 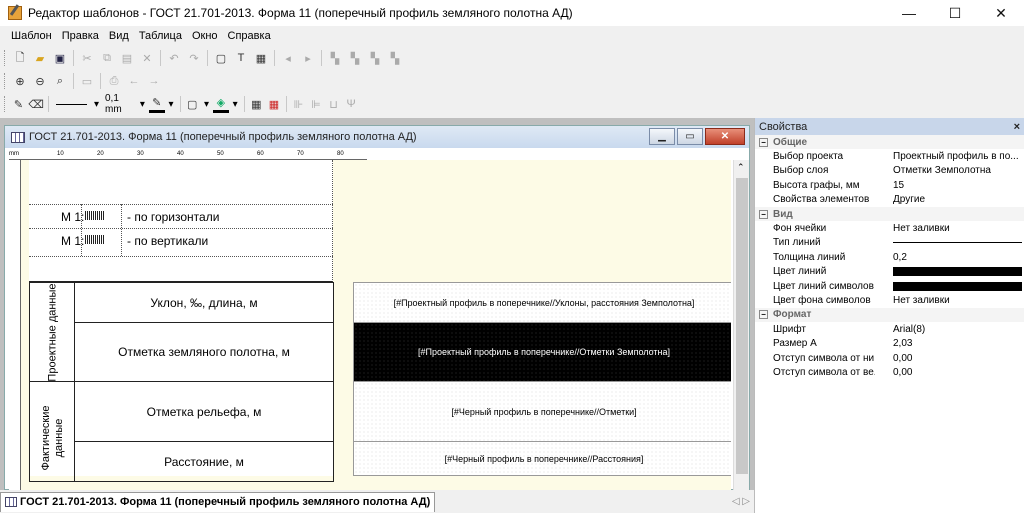 I want to click on new-file-icon: 🗋, so click(x=20, y=58).